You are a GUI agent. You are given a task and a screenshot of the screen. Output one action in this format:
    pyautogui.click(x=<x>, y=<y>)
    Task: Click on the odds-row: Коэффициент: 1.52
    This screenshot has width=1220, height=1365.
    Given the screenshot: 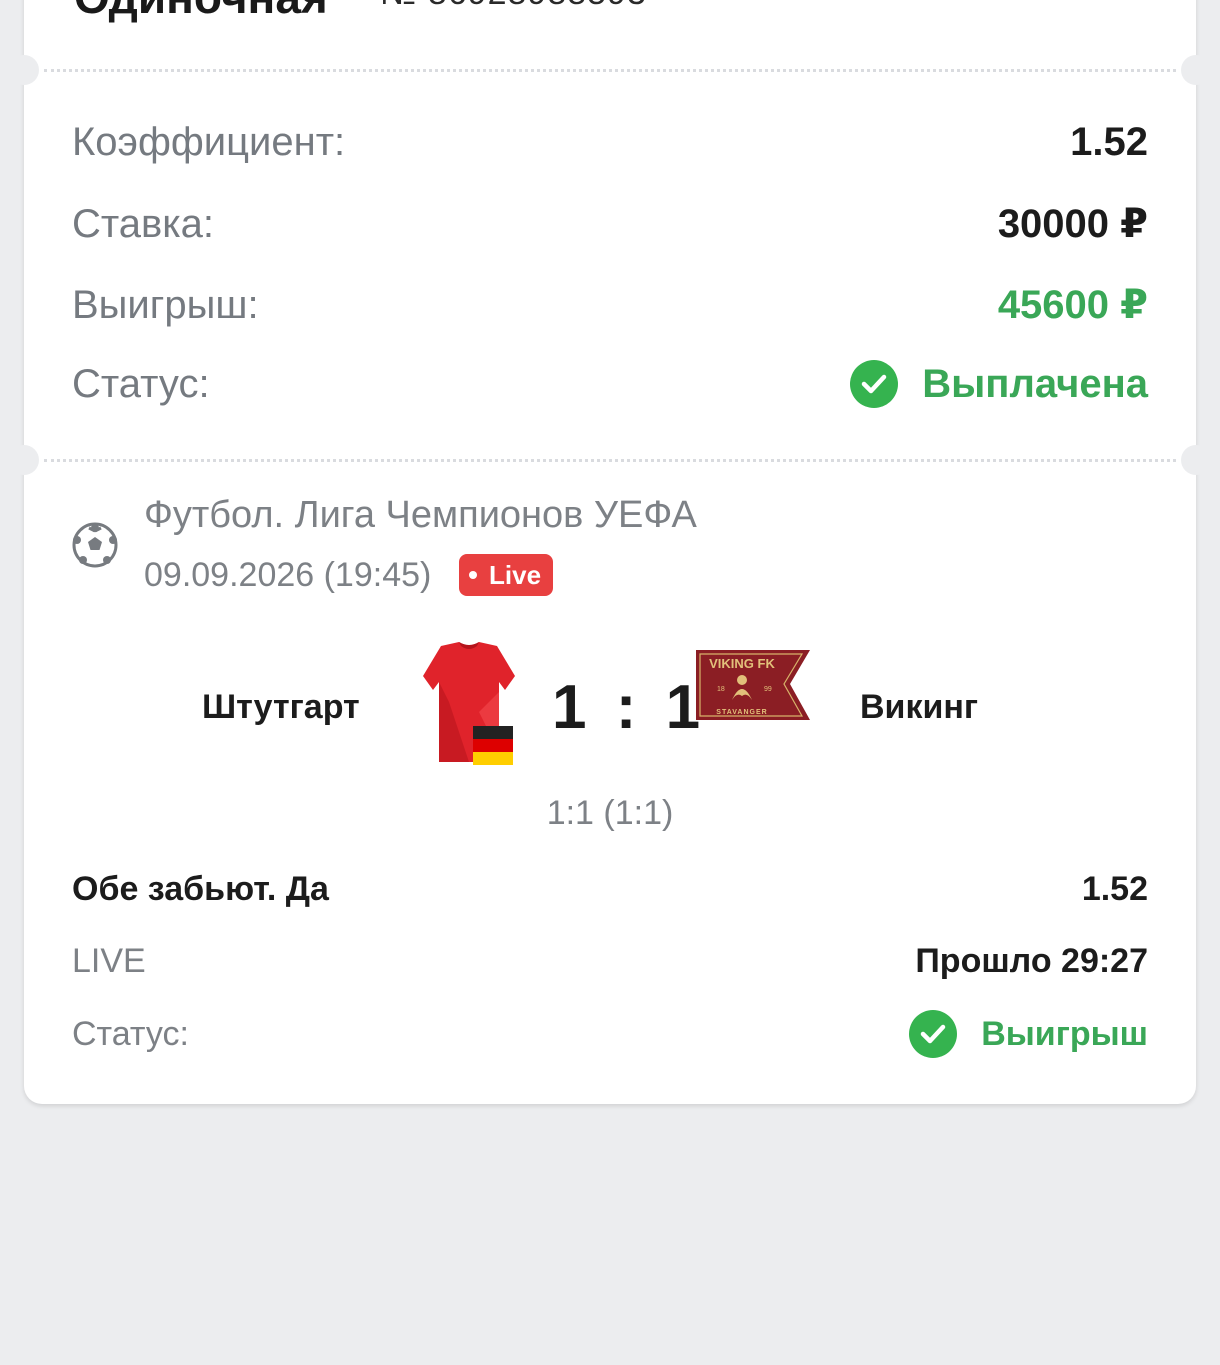 What is the action you would take?
    pyautogui.click(x=610, y=142)
    